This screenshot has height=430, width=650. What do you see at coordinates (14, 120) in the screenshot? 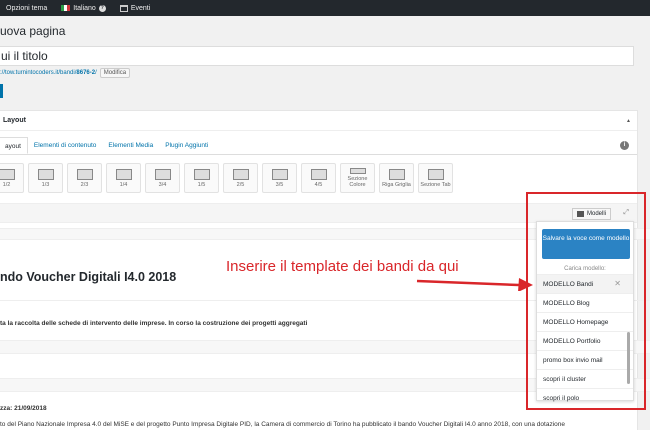
I see `panel-title: Layout` at bounding box center [14, 120].